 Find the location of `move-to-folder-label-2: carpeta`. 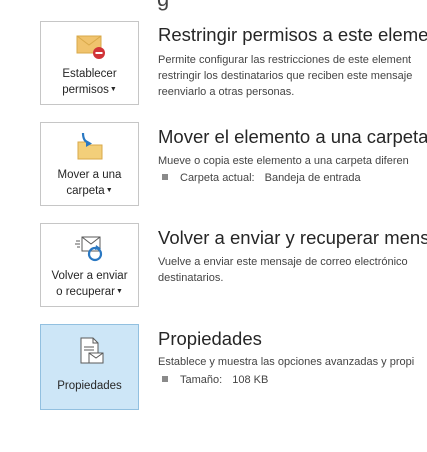

move-to-folder-label-2: carpeta is located at coordinates (85, 191).